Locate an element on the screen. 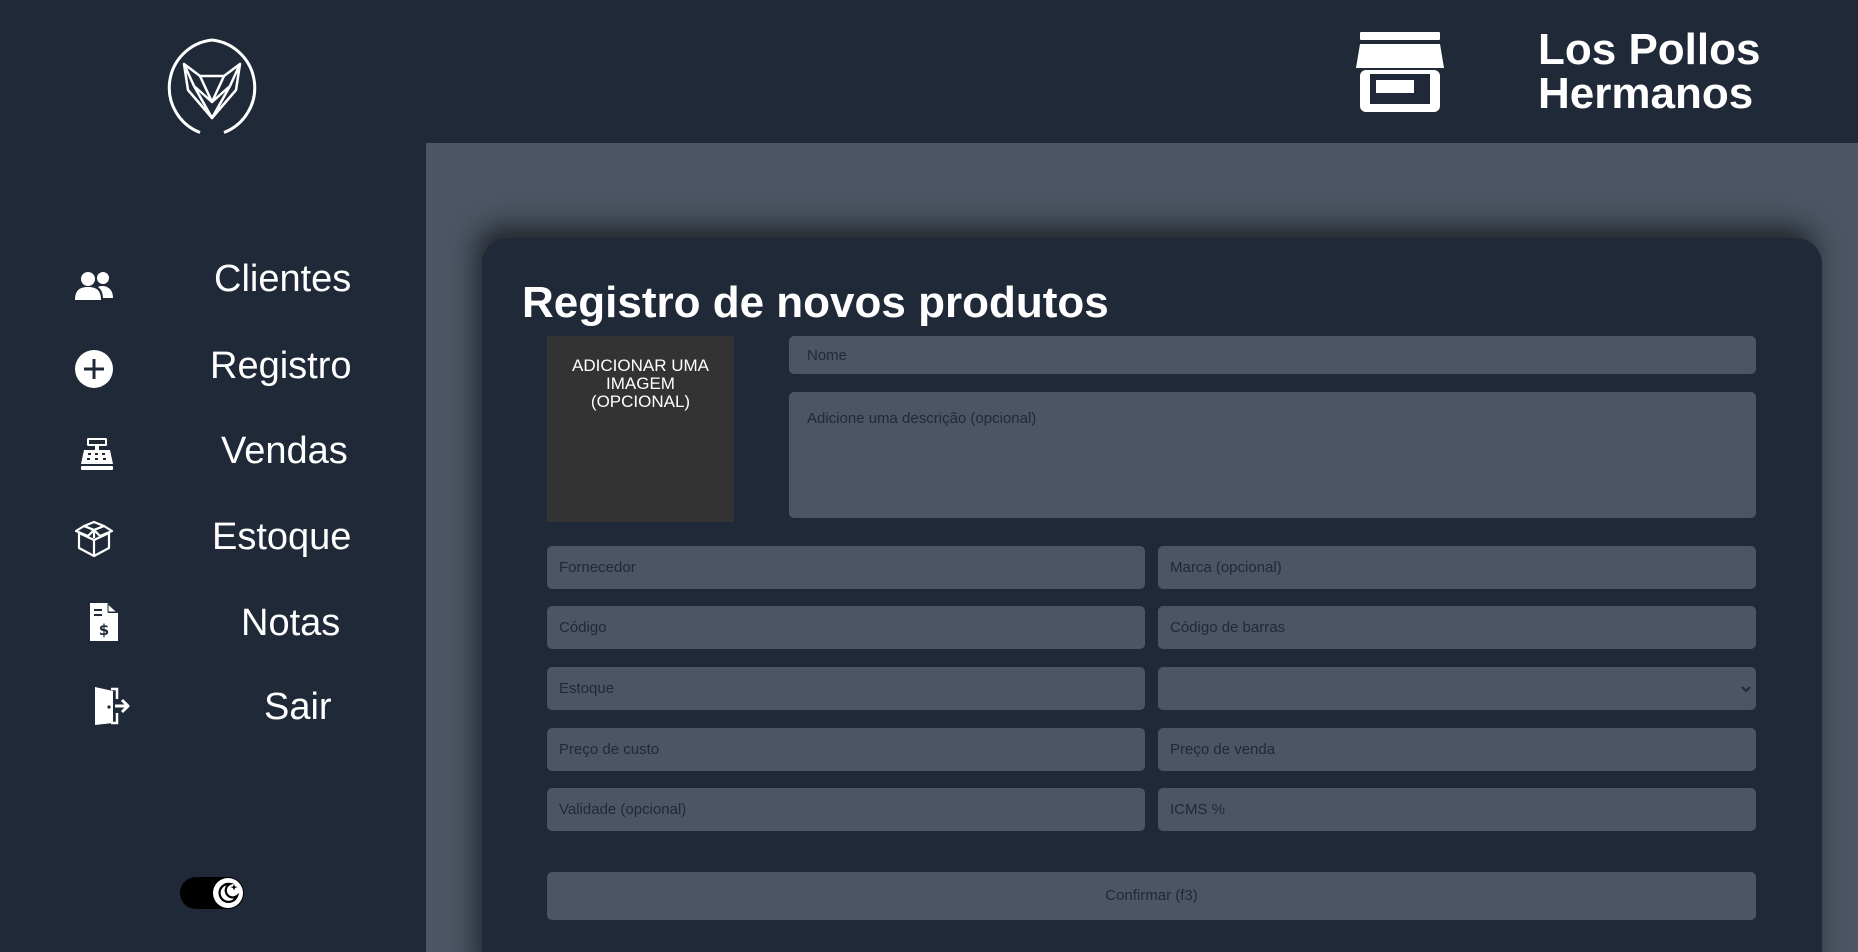 This screenshot has height=952, width=1858. theme-toggle is located at coordinates (212, 893).